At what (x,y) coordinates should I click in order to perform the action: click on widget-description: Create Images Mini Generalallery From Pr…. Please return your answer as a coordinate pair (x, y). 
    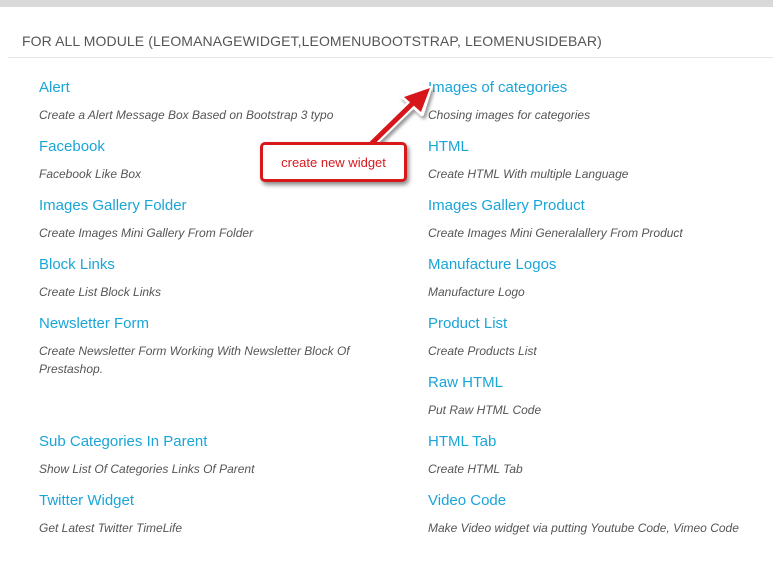
    Looking at the image, I should click on (555, 233).